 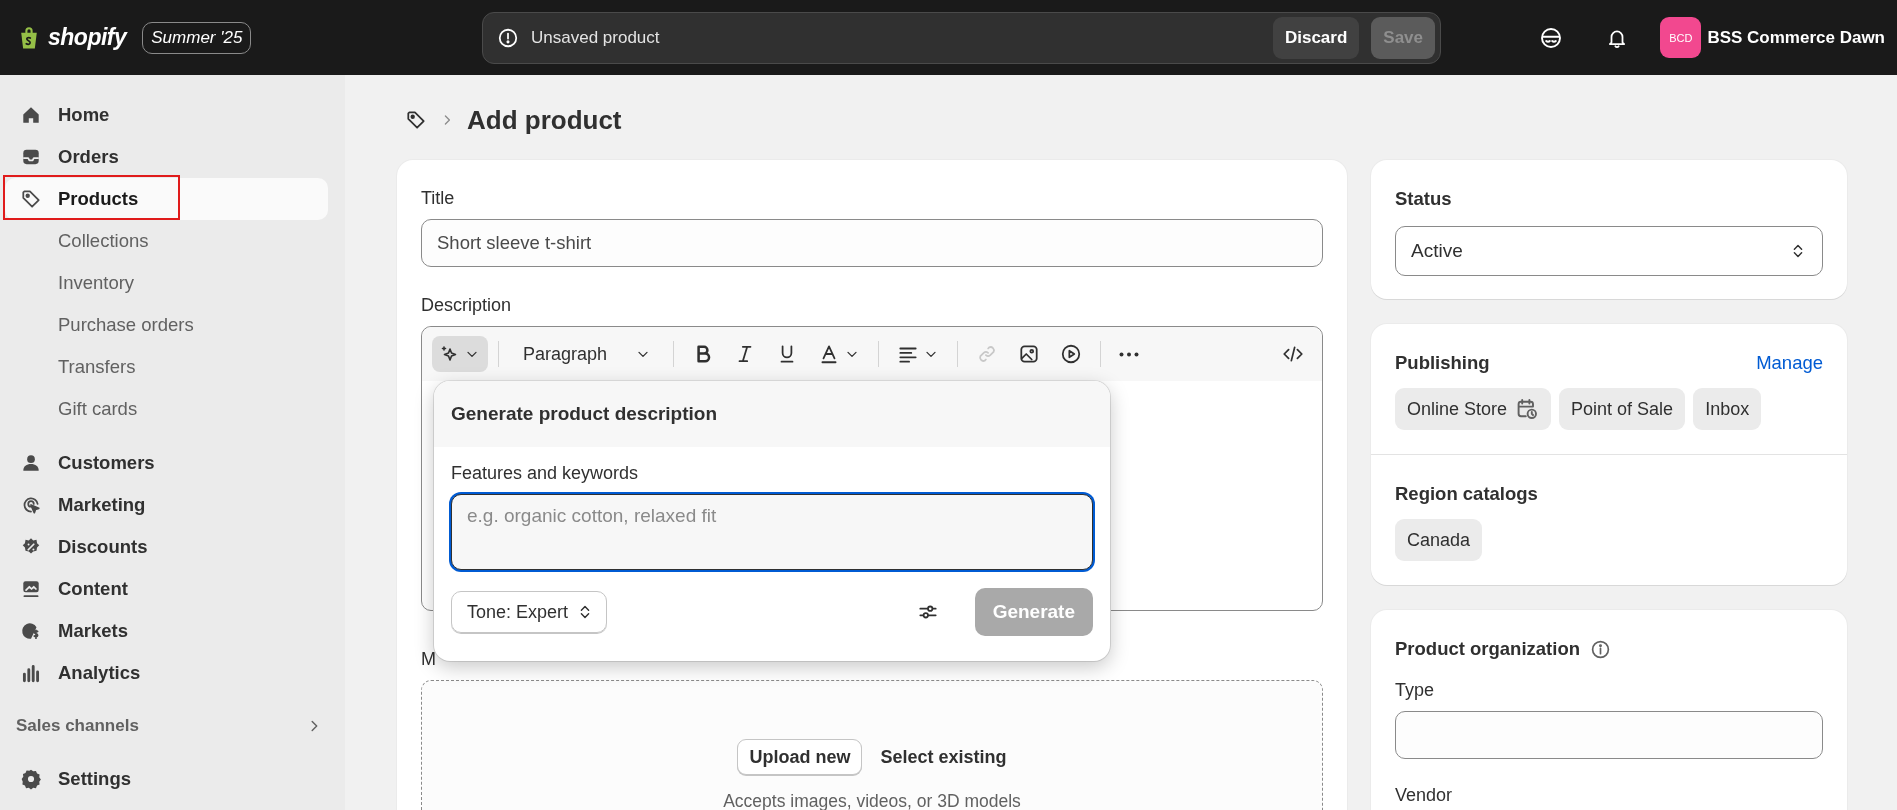 I want to click on popover-title: Generate product description, so click(x=584, y=414).